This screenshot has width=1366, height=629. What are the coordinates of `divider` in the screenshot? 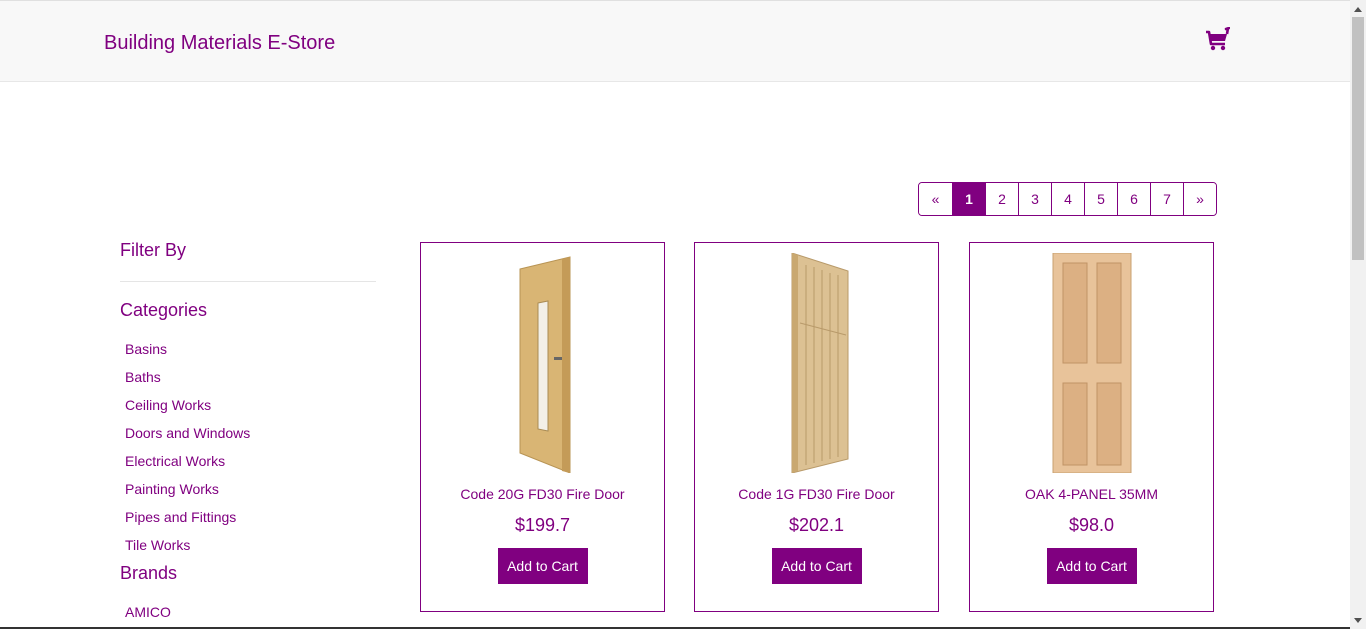 It's located at (248, 281).